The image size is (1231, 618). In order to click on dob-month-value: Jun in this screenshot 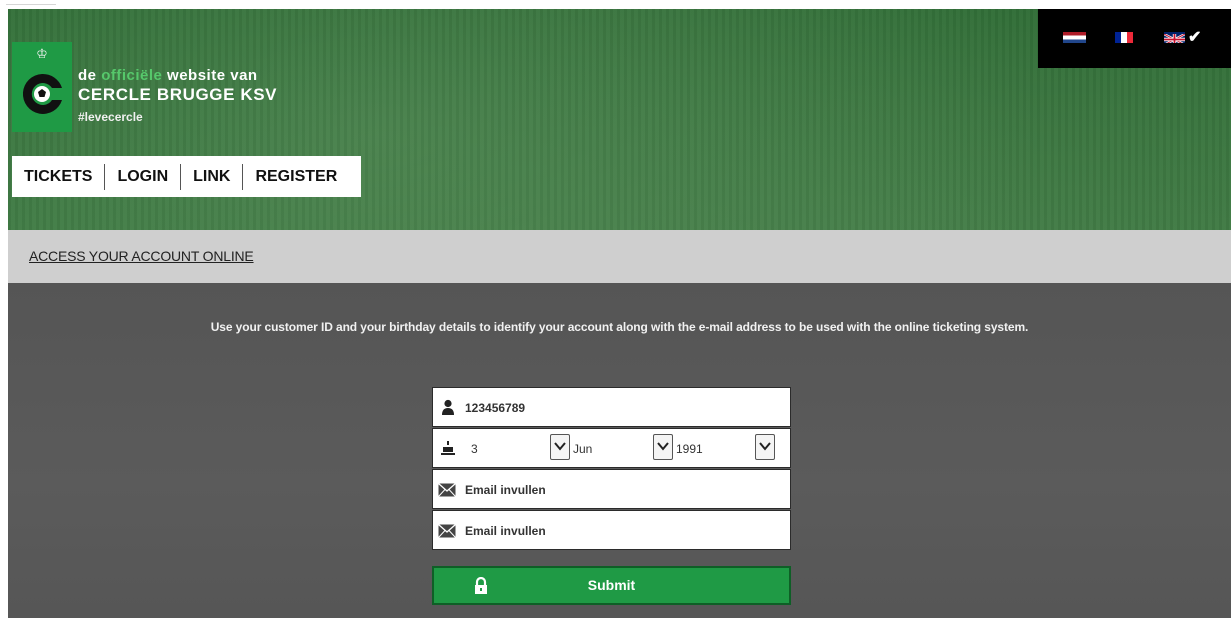, I will do `click(583, 449)`.